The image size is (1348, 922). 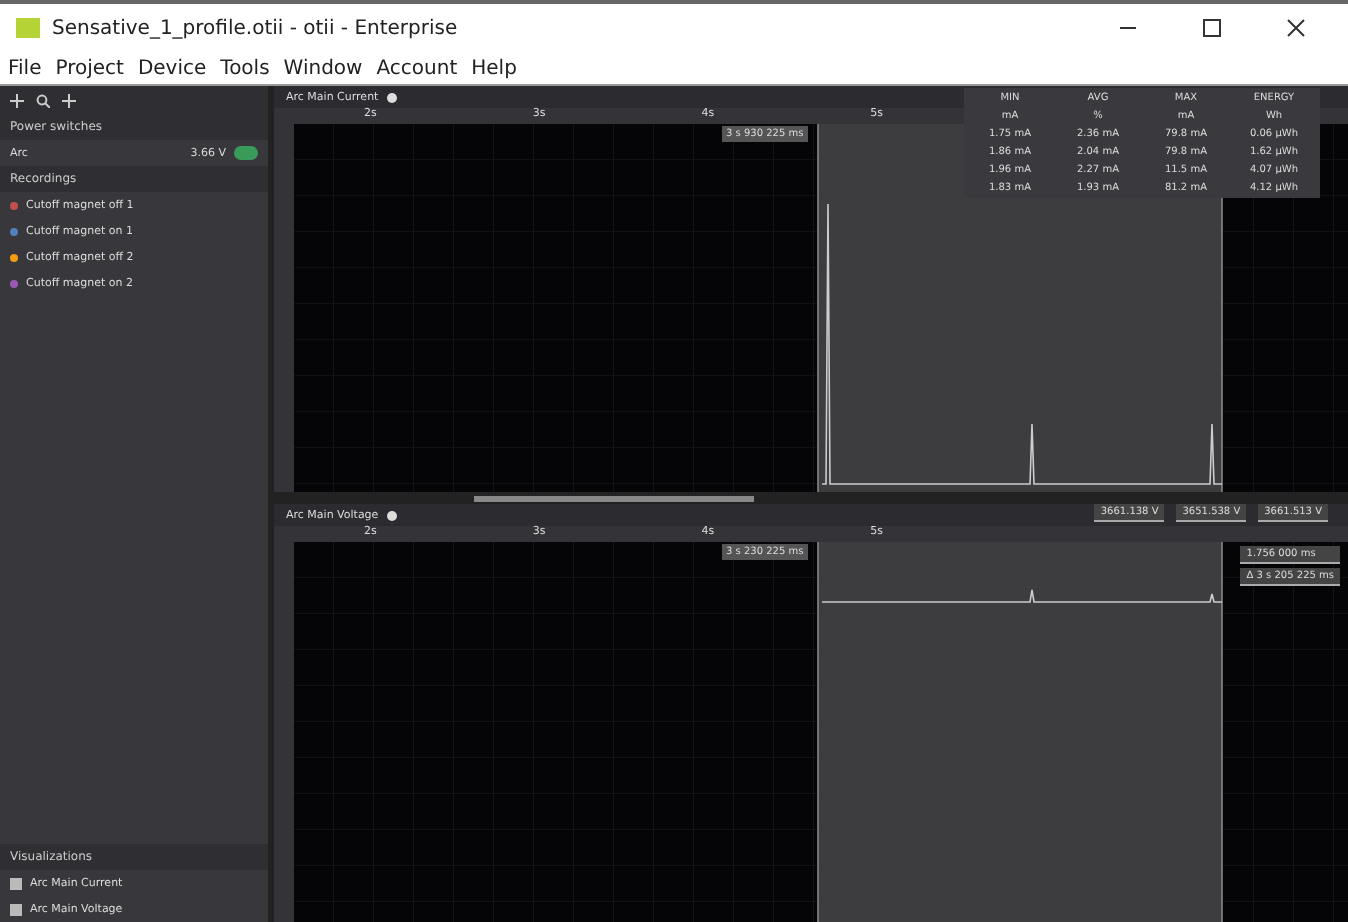 What do you see at coordinates (323, 68) in the screenshot?
I see `menu-item: Window` at bounding box center [323, 68].